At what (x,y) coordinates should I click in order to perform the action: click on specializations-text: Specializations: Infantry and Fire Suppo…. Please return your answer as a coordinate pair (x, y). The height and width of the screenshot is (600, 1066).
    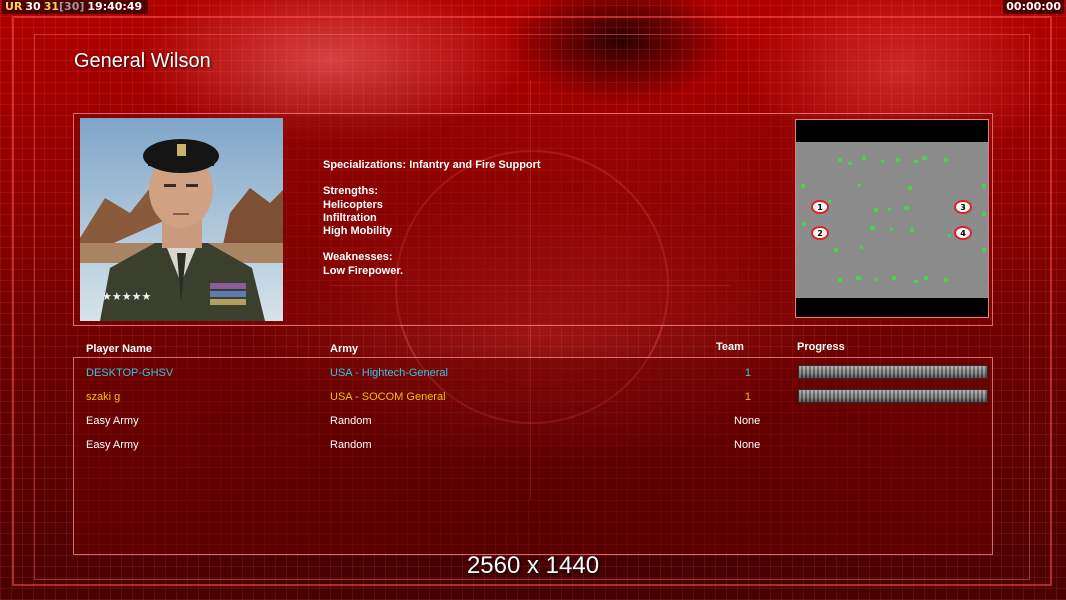
    Looking at the image, I should click on (432, 165).